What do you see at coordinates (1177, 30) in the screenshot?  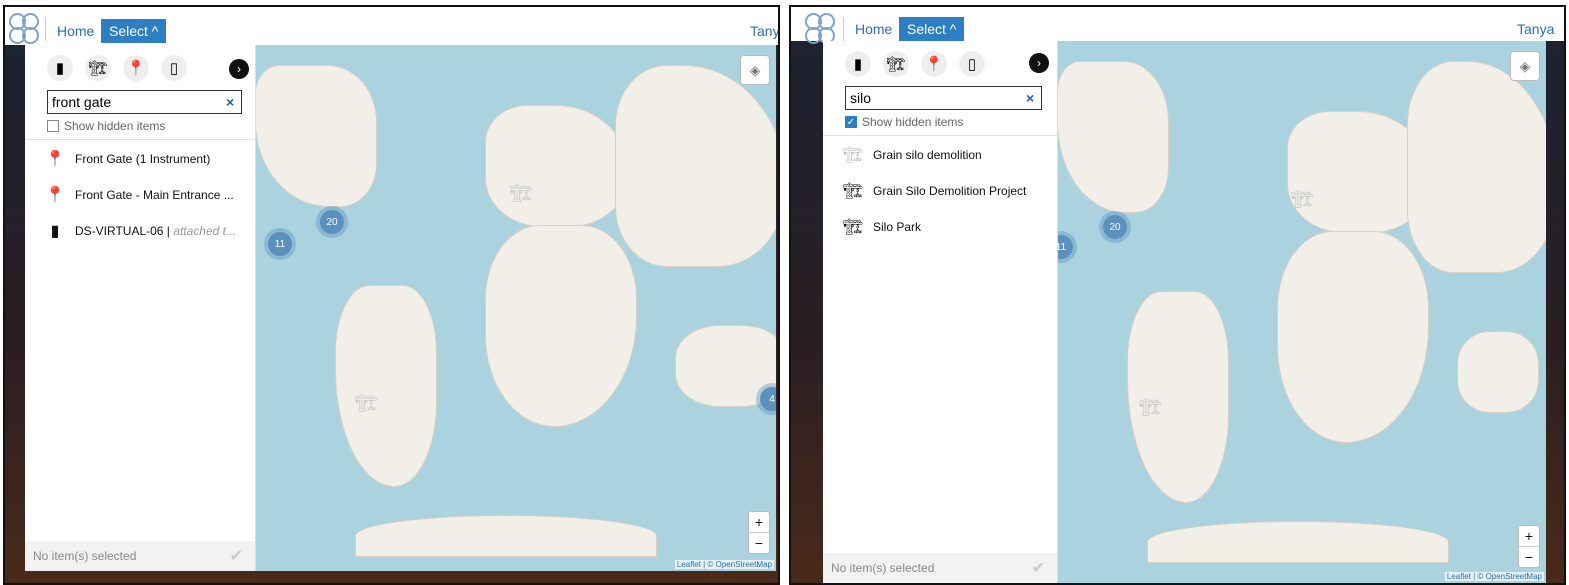 I see `top-navigation-bar: Home Select ^ Tanya ˅` at bounding box center [1177, 30].